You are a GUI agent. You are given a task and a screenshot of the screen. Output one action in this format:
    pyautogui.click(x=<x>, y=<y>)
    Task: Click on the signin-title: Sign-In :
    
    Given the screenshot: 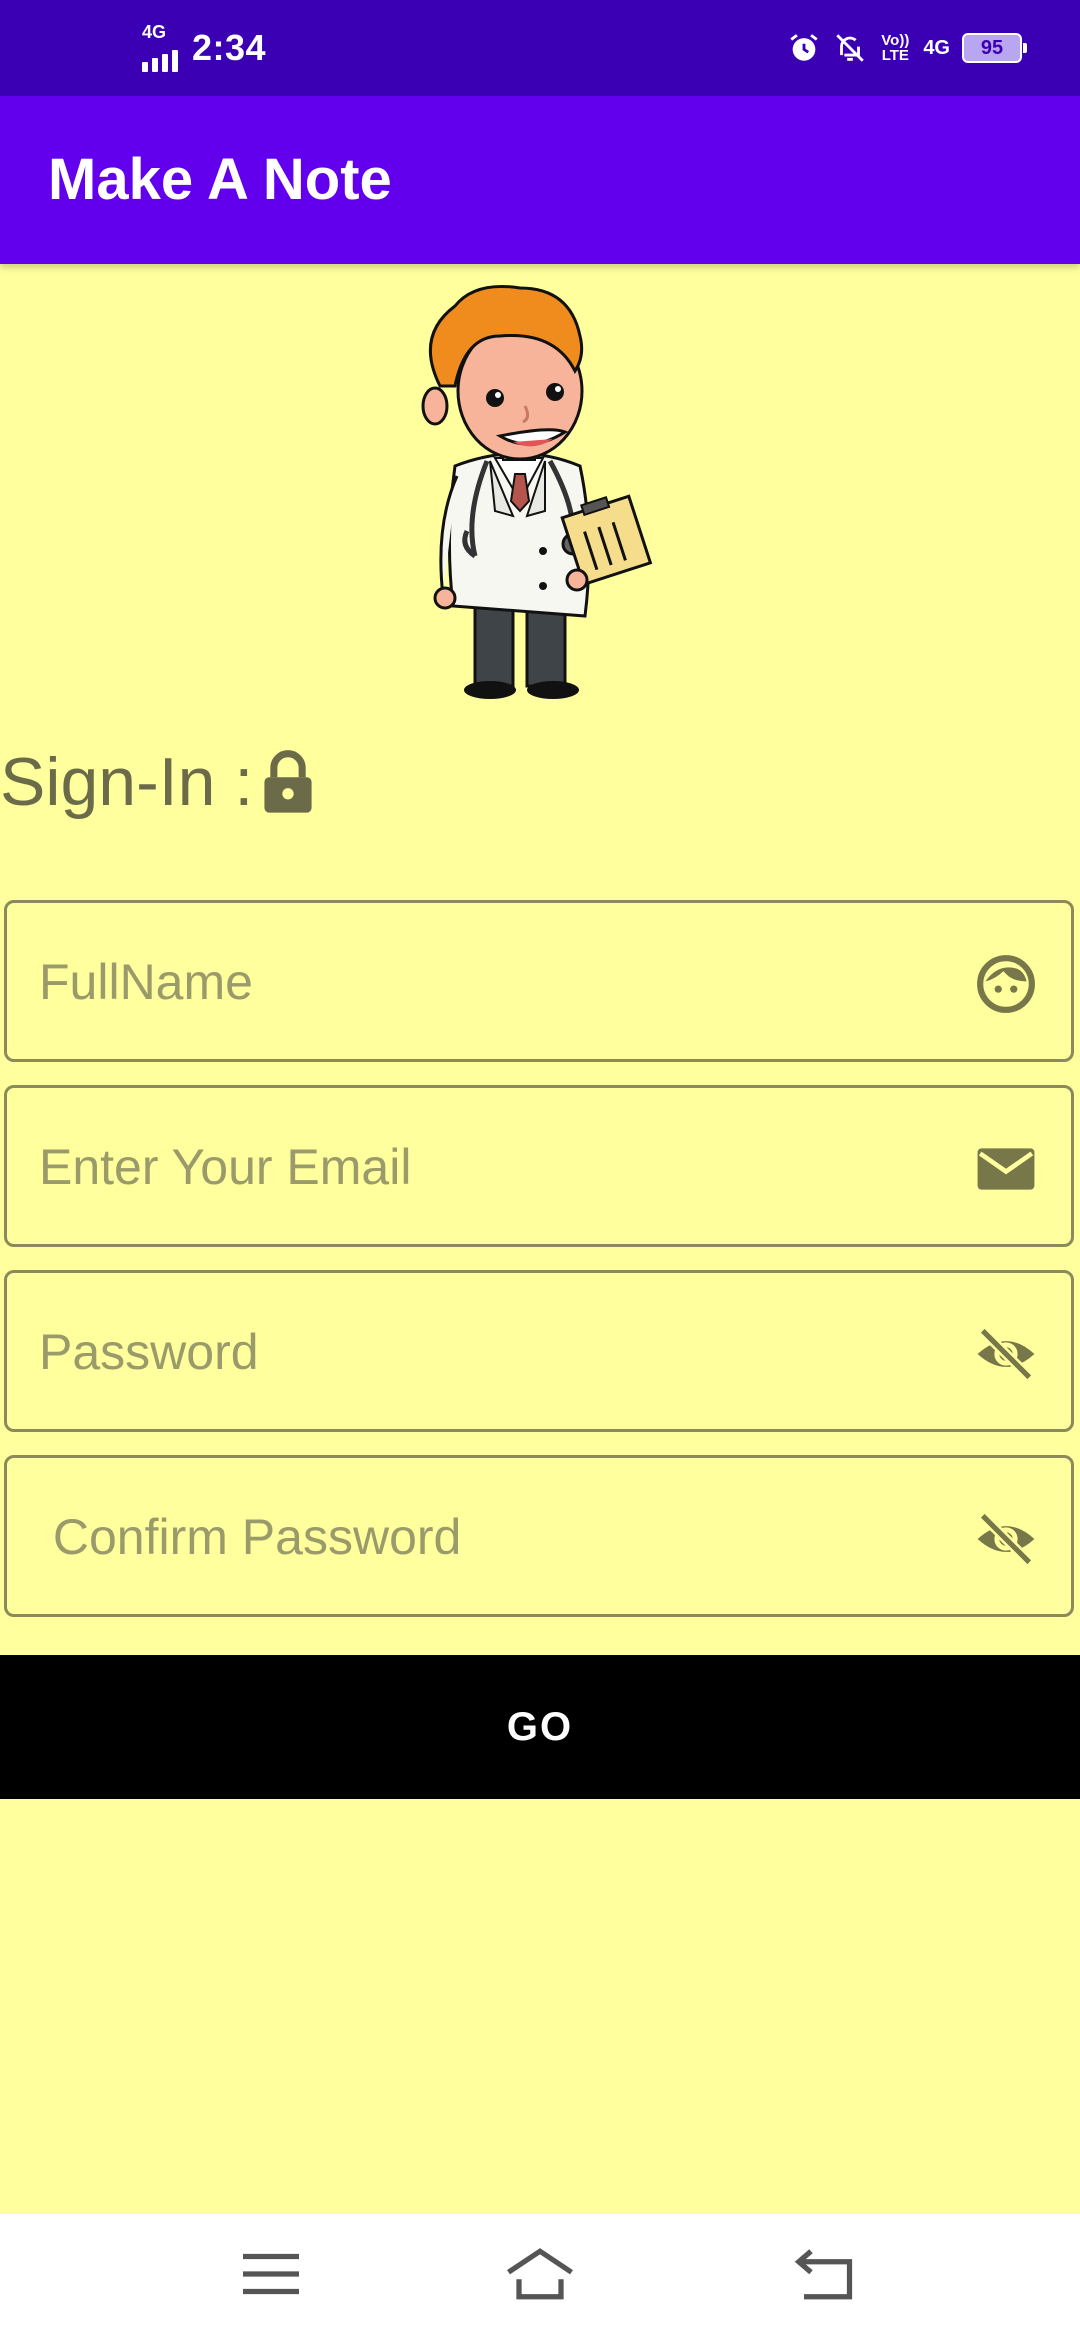 What is the action you would take?
    pyautogui.click(x=127, y=782)
    